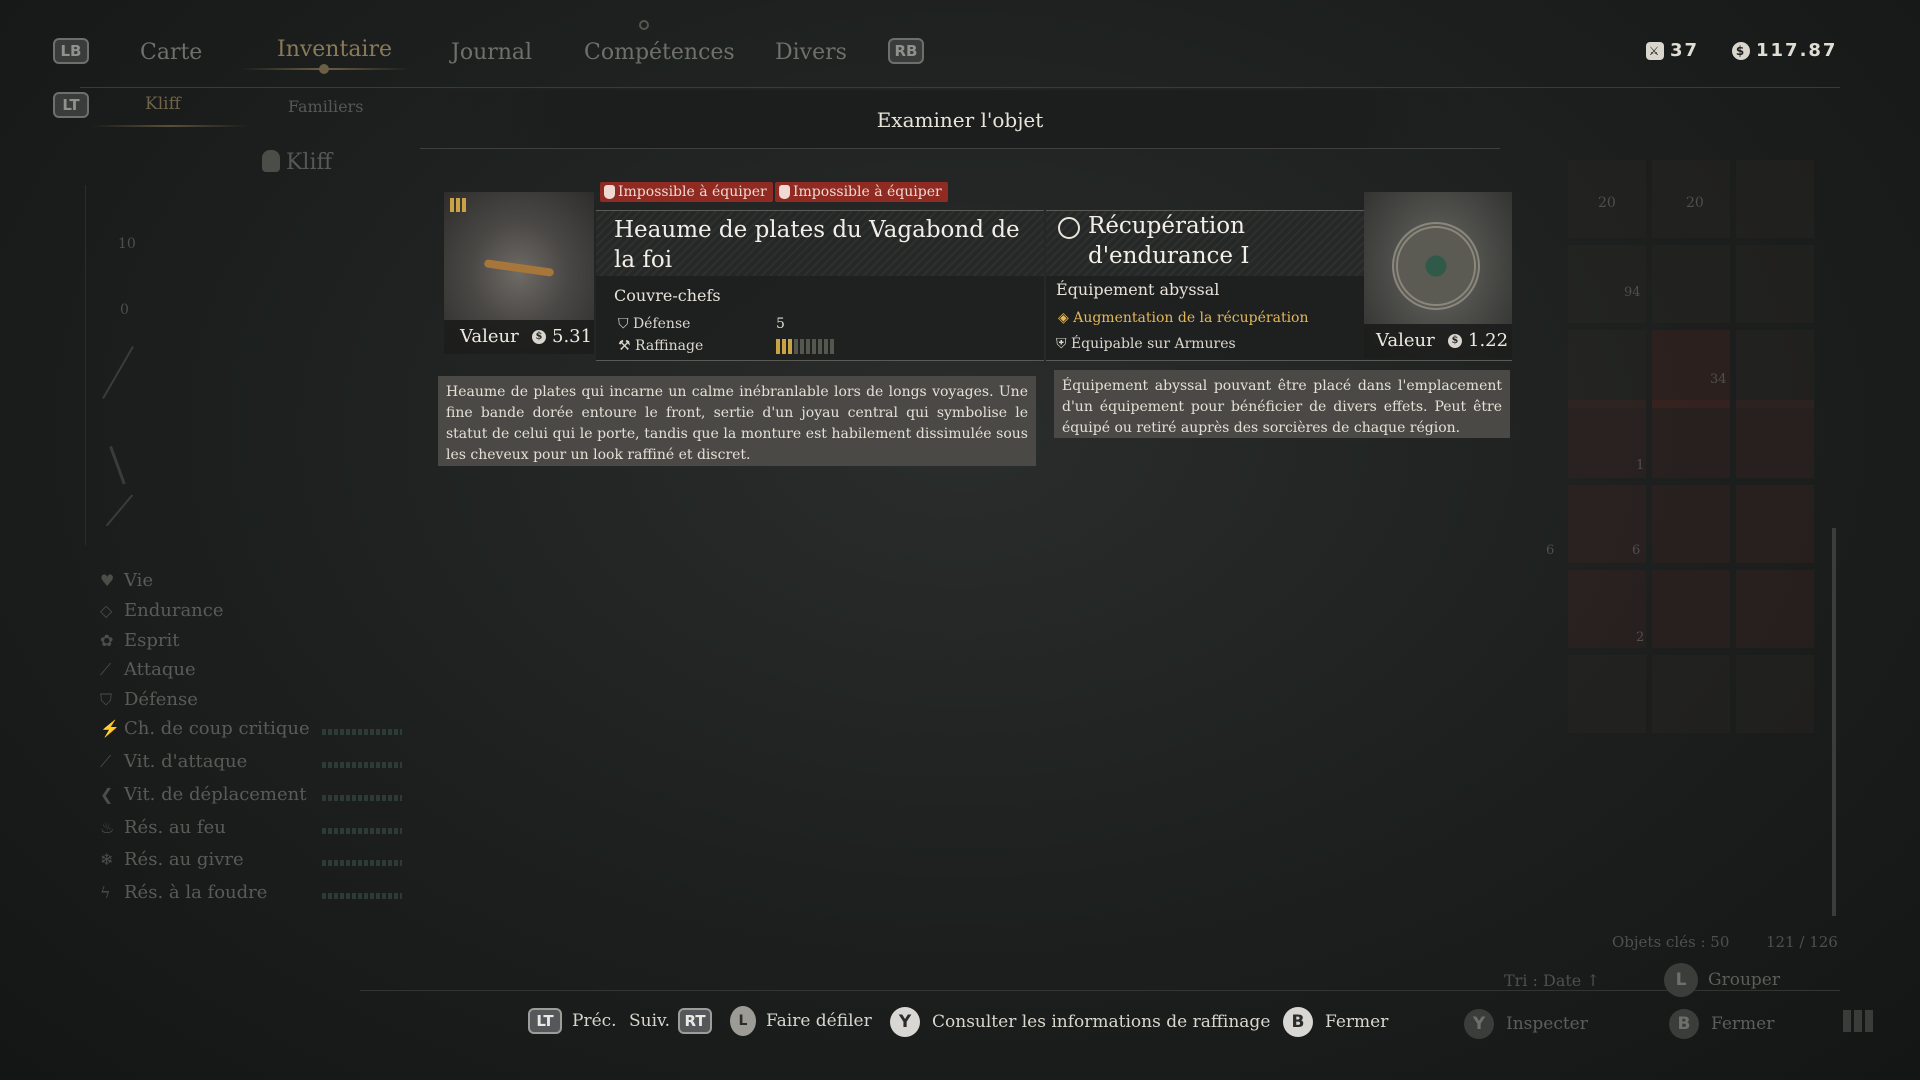 This screenshot has height=1080, width=1920. Describe the element at coordinates (906, 51) in the screenshot. I see `rb-button: RB` at that location.